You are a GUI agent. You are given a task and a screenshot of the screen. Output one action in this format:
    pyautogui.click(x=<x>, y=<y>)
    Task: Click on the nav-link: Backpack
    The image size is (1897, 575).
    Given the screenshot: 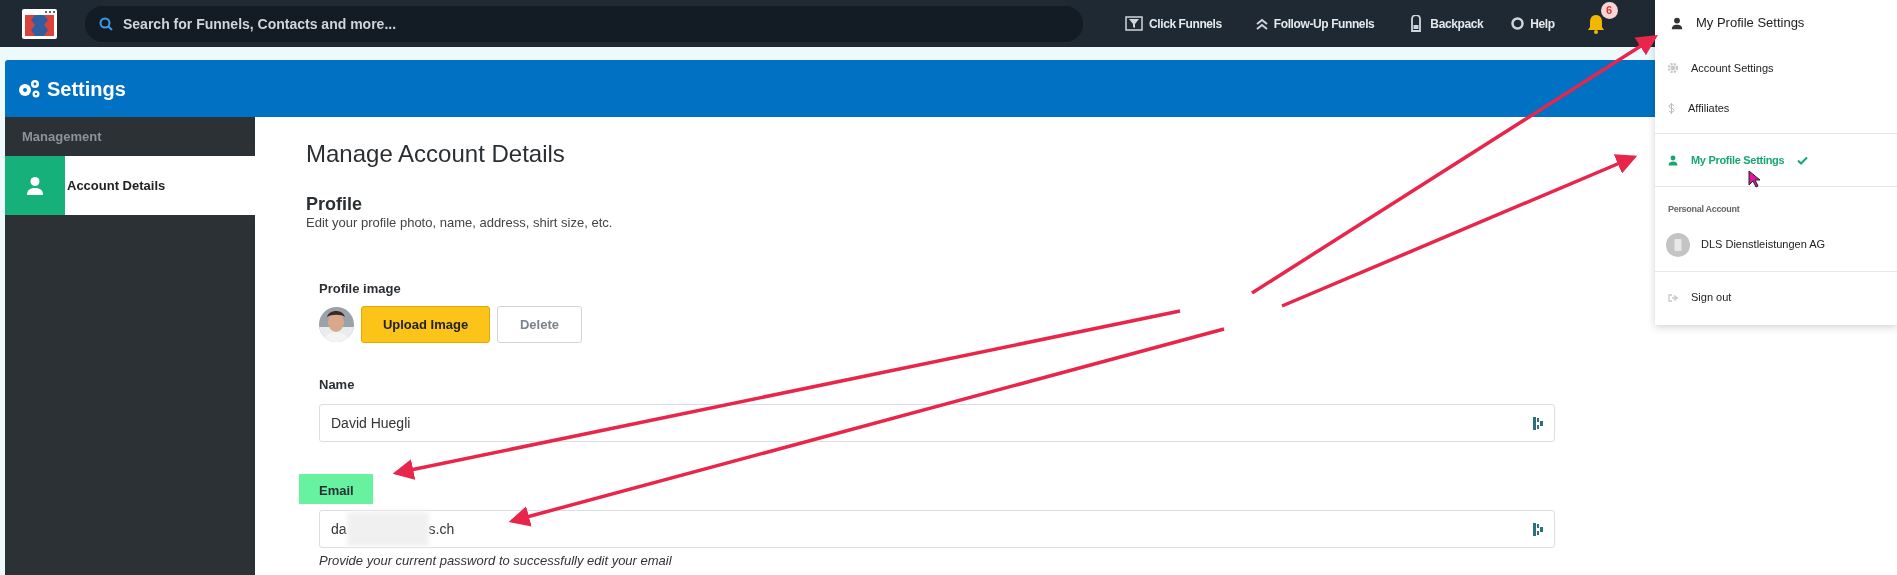 What is the action you would take?
    pyautogui.click(x=1446, y=23)
    